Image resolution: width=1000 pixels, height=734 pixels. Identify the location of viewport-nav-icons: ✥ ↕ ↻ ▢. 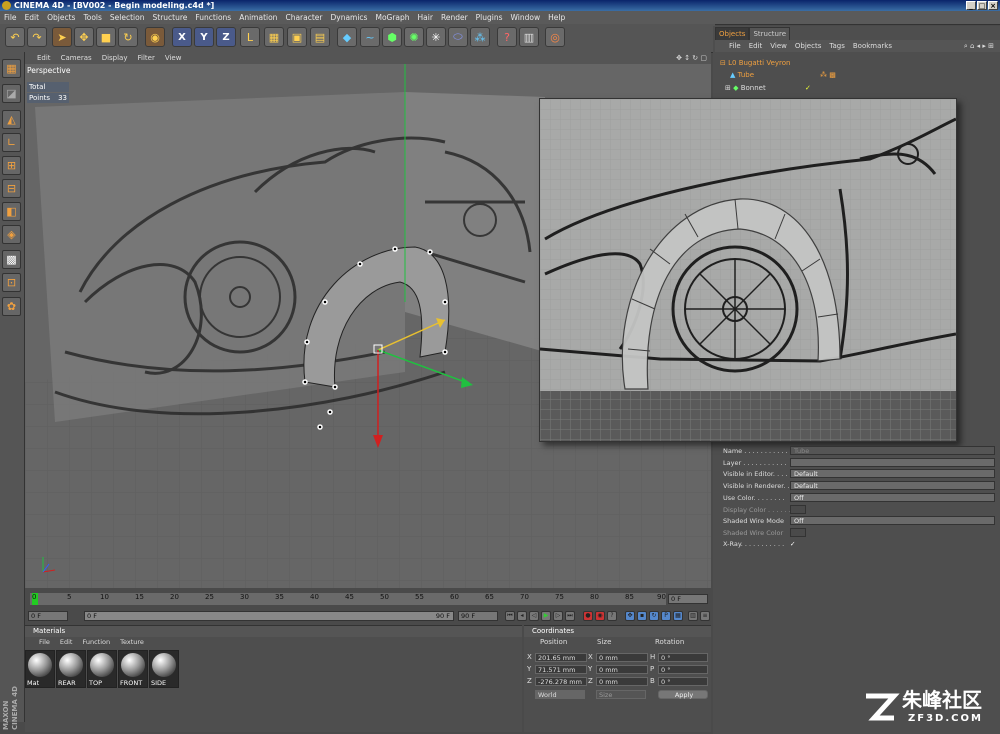
(691, 58).